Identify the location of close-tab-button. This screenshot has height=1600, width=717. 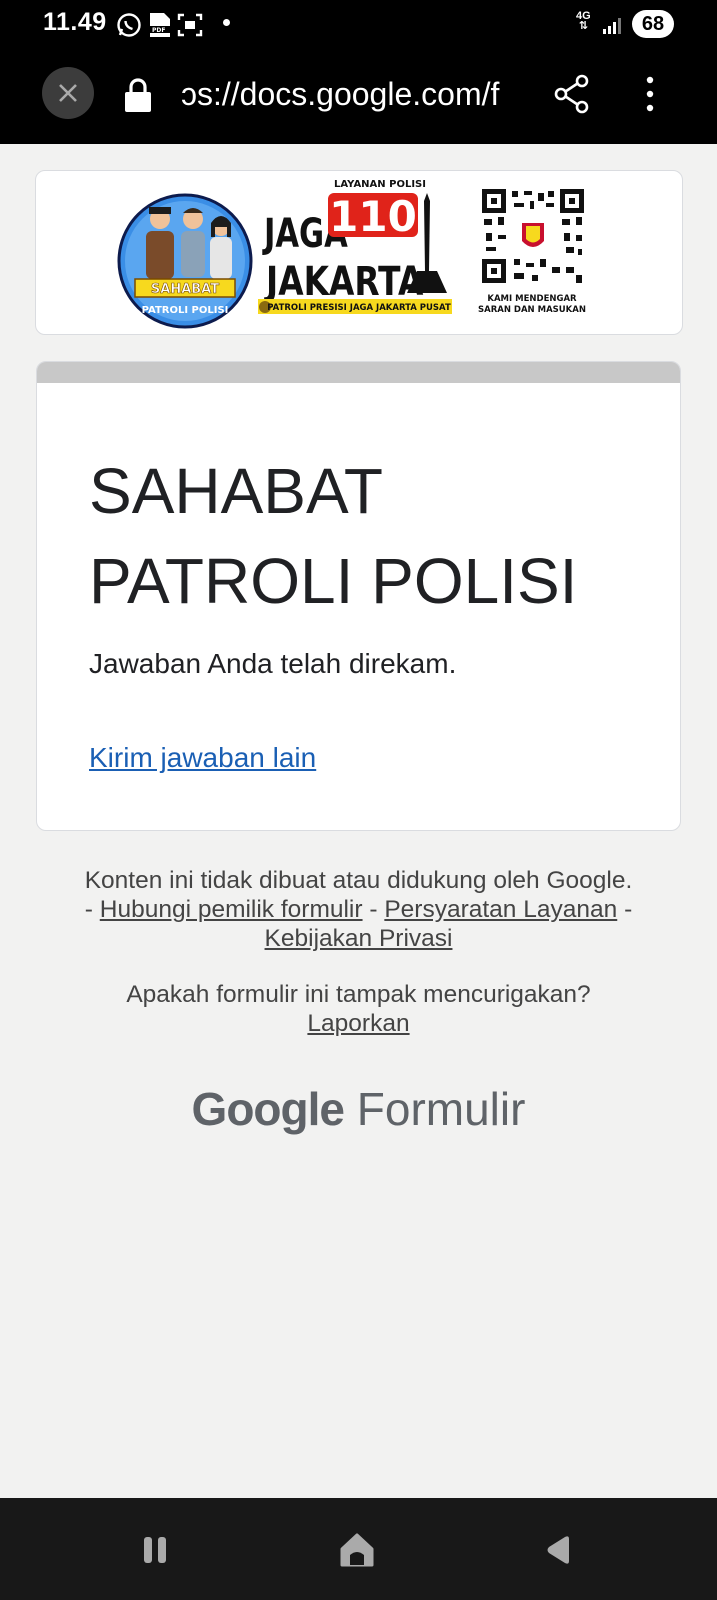
(68, 93).